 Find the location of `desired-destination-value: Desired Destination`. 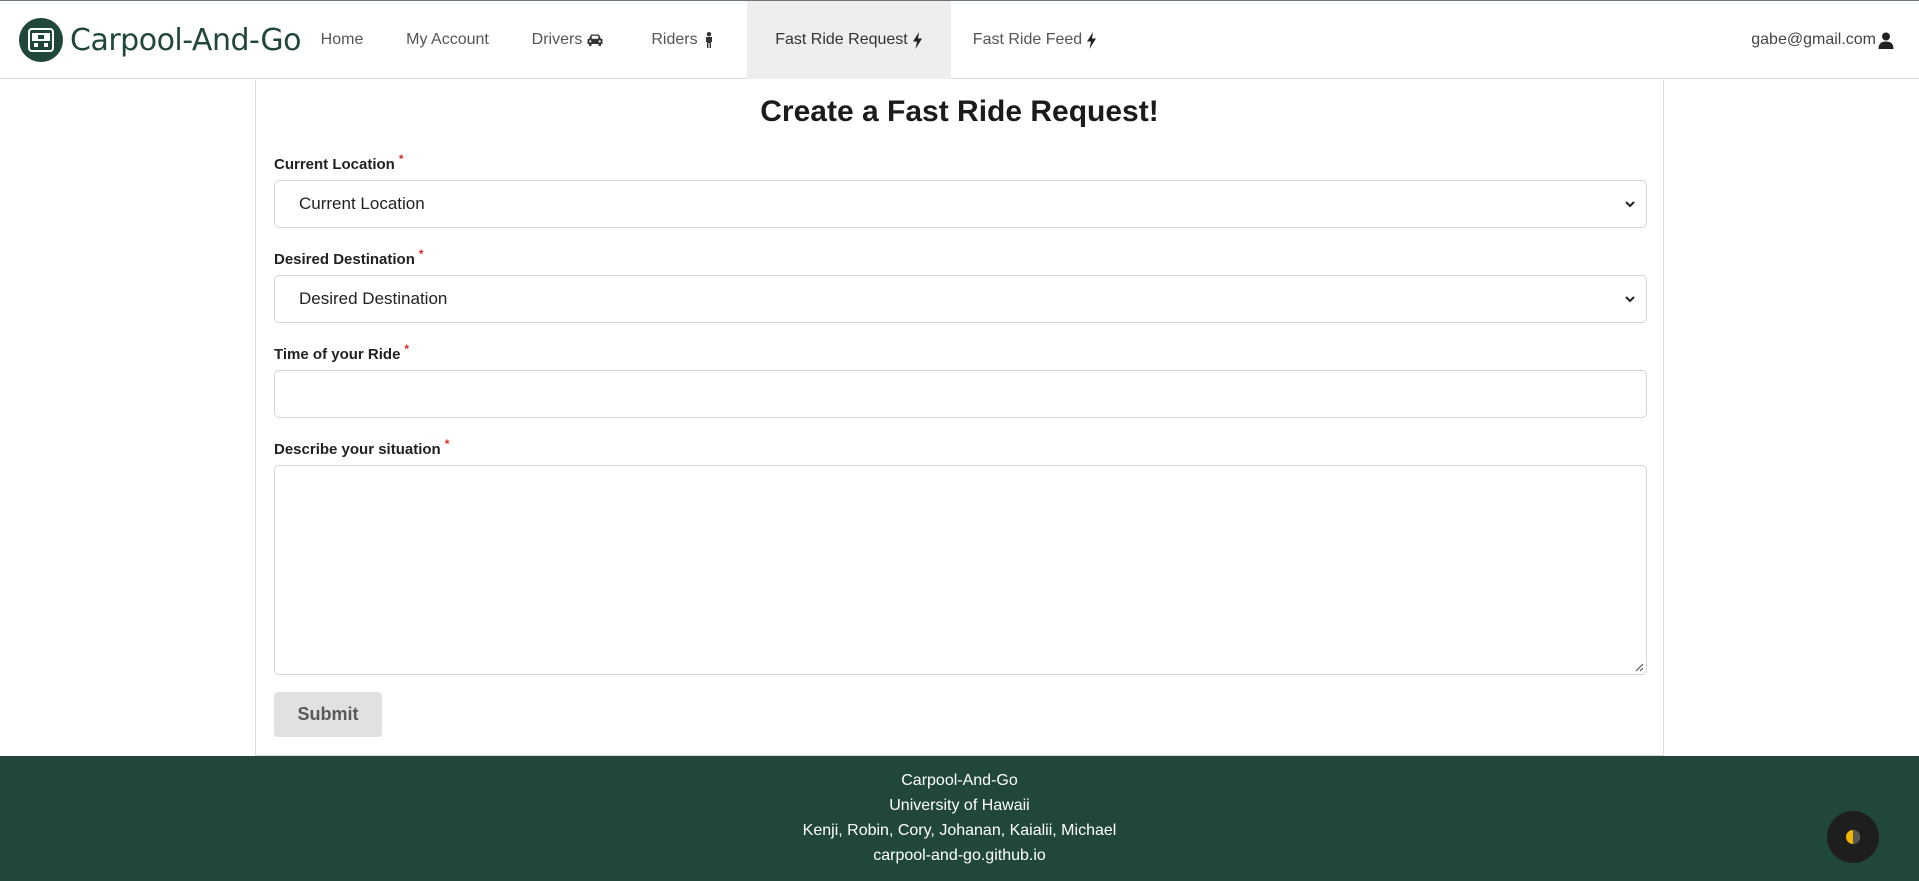

desired-destination-value: Desired Destination is located at coordinates (373, 298).